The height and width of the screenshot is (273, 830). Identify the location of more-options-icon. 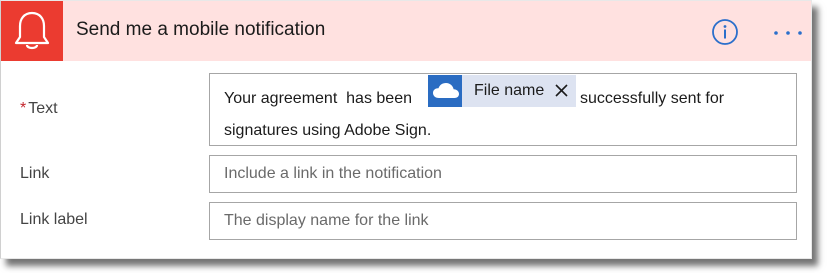
(788, 33).